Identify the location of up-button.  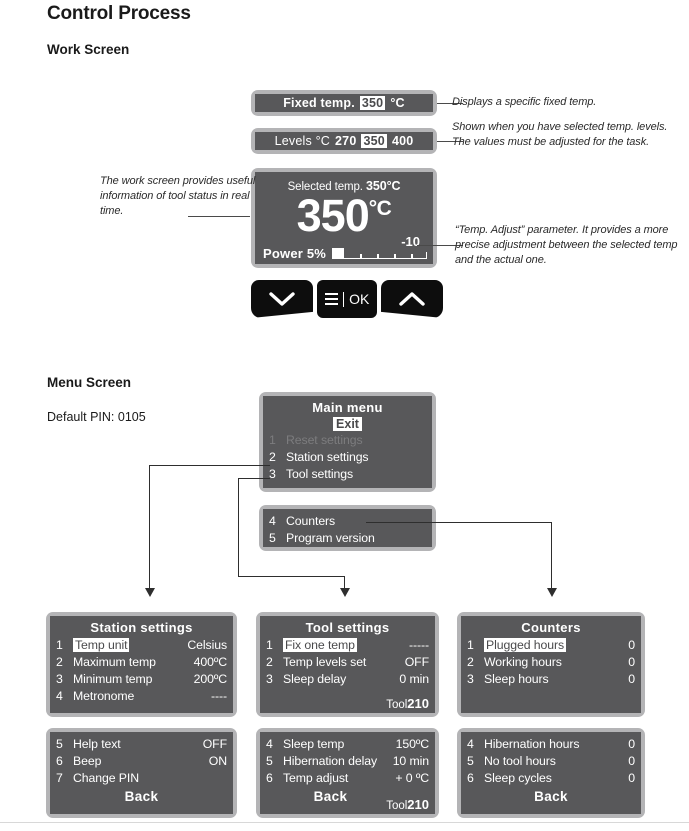
(412, 299).